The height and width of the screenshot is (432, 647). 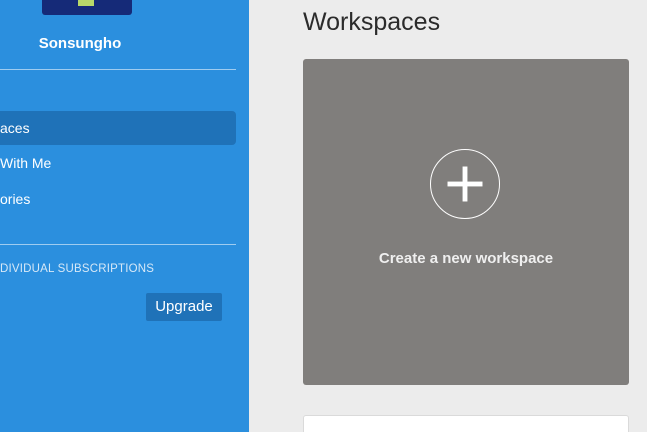 What do you see at coordinates (118, 244) in the screenshot?
I see `sidebar-divider-bottom` at bounding box center [118, 244].